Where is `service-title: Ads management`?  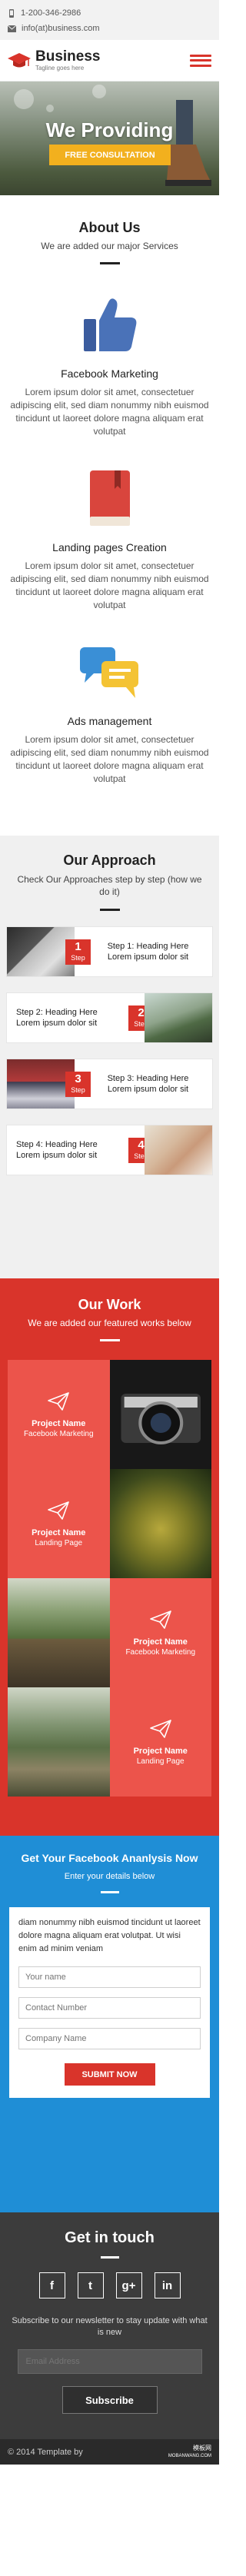
service-title: Ads management is located at coordinates (109, 721).